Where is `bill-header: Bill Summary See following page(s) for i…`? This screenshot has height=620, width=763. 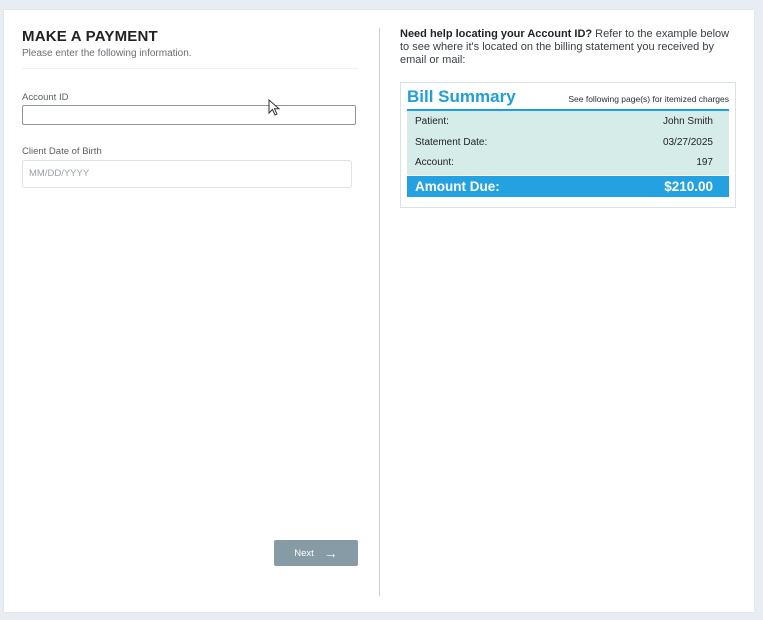
bill-header: Bill Summary See following page(s) for i… is located at coordinates (568, 97).